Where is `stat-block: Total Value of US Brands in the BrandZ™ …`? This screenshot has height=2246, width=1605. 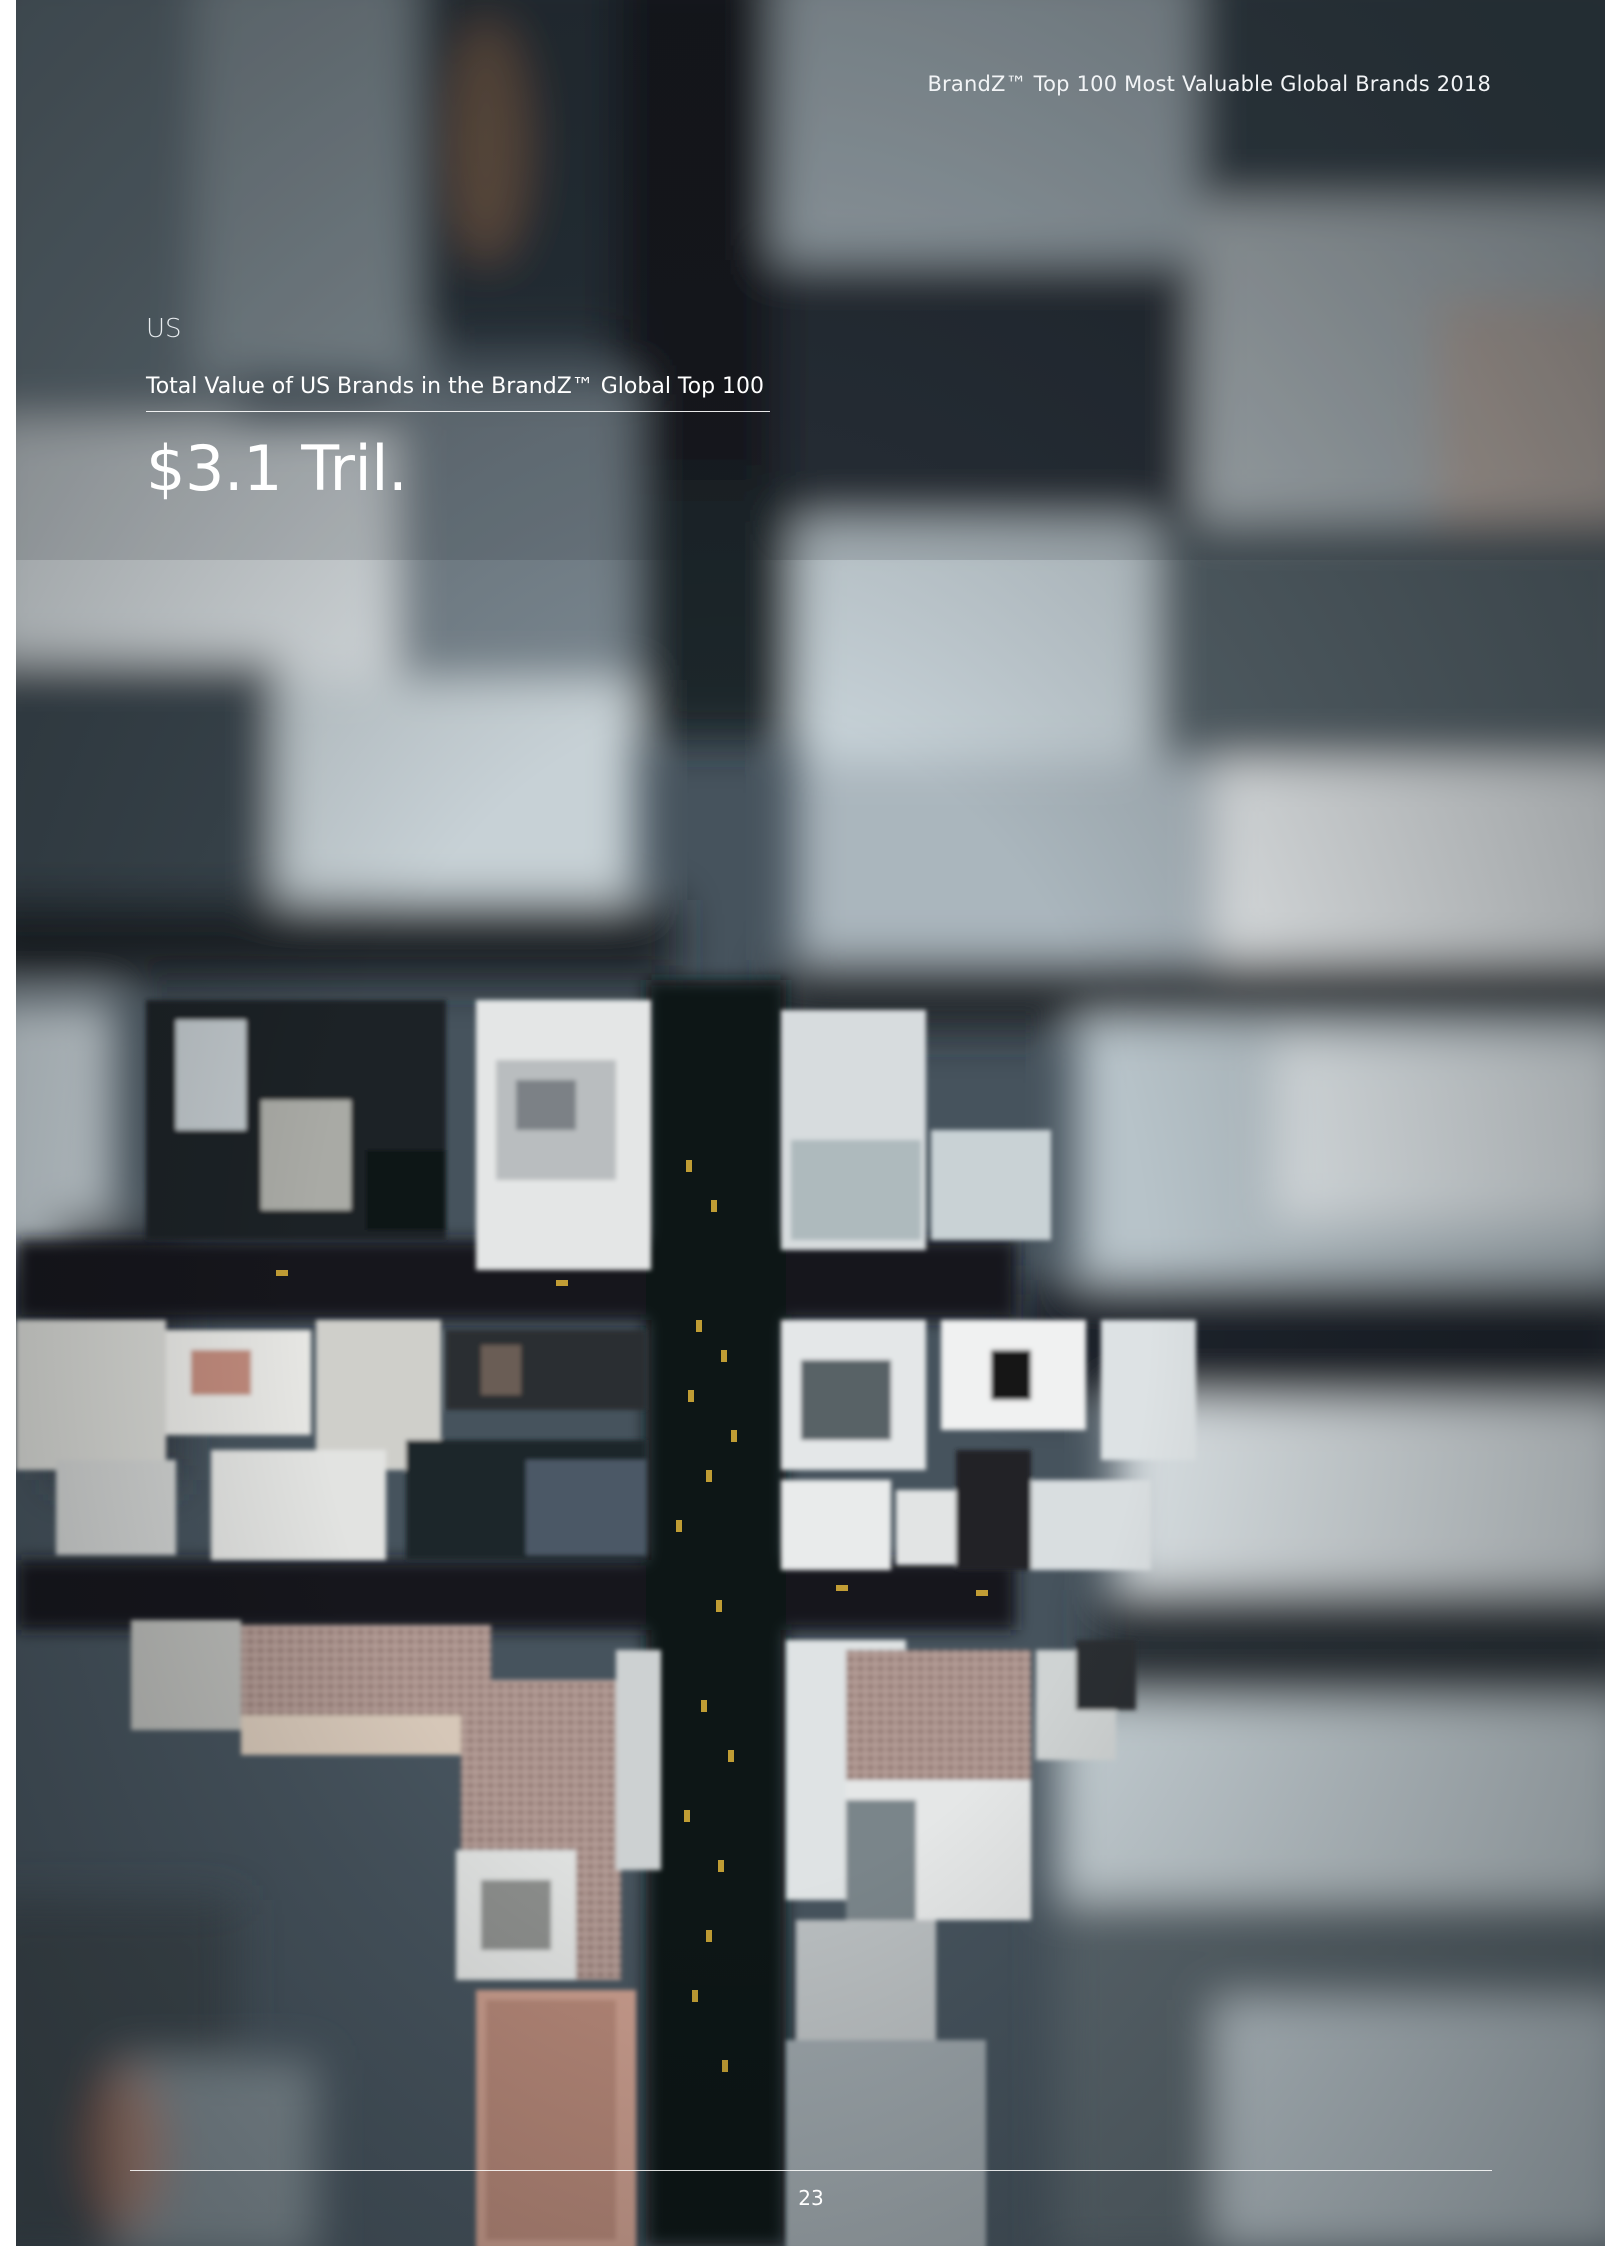 stat-block: Total Value of US Brands in the BrandZ™ … is located at coordinates (458, 439).